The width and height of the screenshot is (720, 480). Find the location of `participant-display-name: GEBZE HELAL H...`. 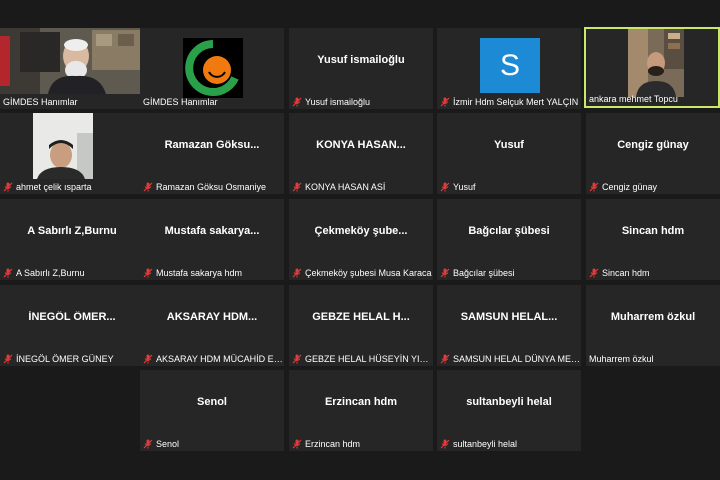

participant-display-name: GEBZE HELAL H... is located at coordinates (361, 317).